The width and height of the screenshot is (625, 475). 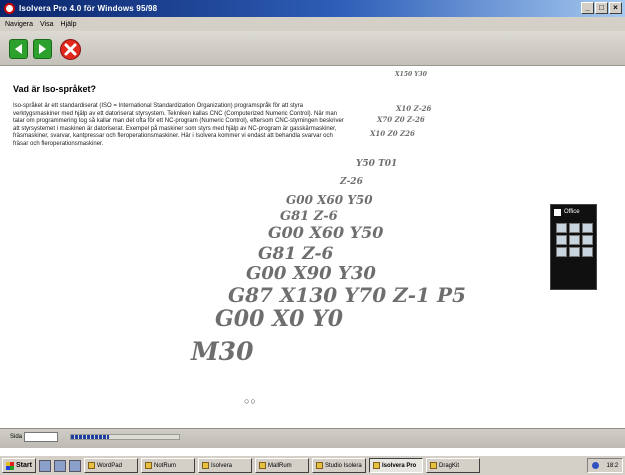 What do you see at coordinates (347, 295) in the screenshot?
I see `code-line: G87 X130 Y70 Z-1 P5` at bounding box center [347, 295].